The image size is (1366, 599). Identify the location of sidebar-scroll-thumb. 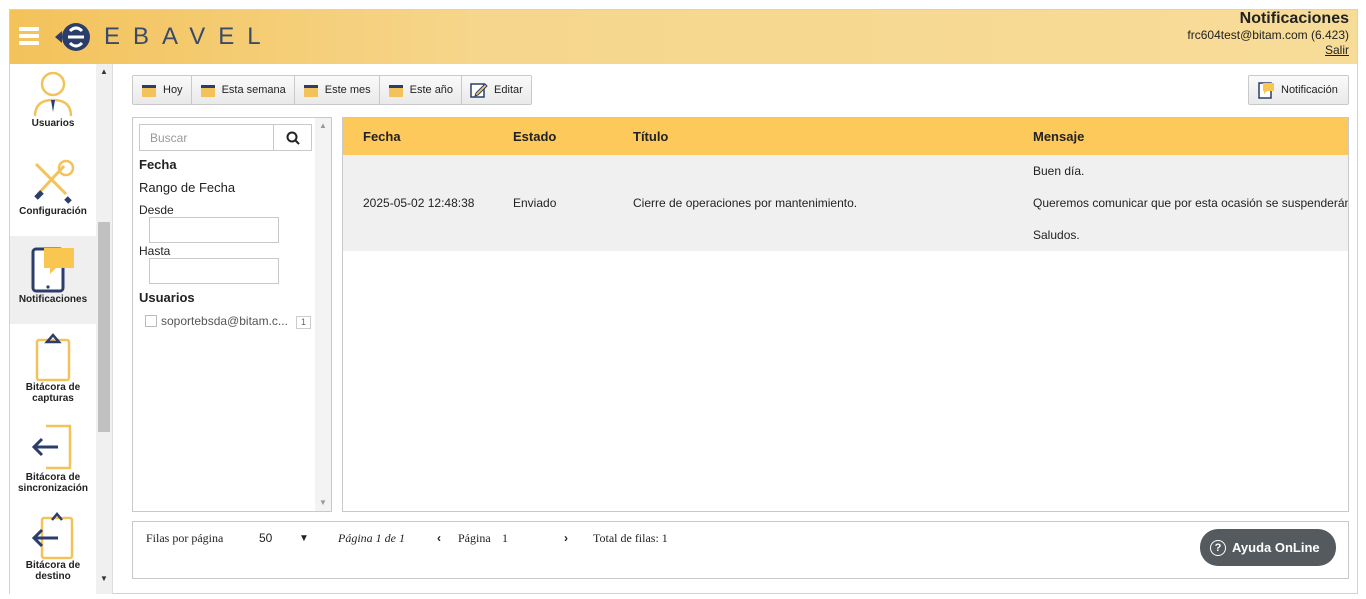
(104, 327).